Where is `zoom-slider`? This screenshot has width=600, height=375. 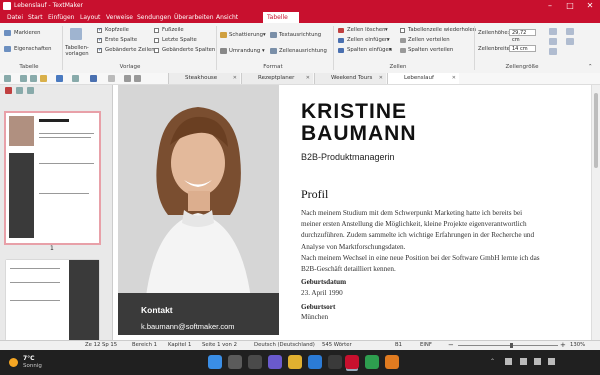 zoom-slider is located at coordinates (508, 345).